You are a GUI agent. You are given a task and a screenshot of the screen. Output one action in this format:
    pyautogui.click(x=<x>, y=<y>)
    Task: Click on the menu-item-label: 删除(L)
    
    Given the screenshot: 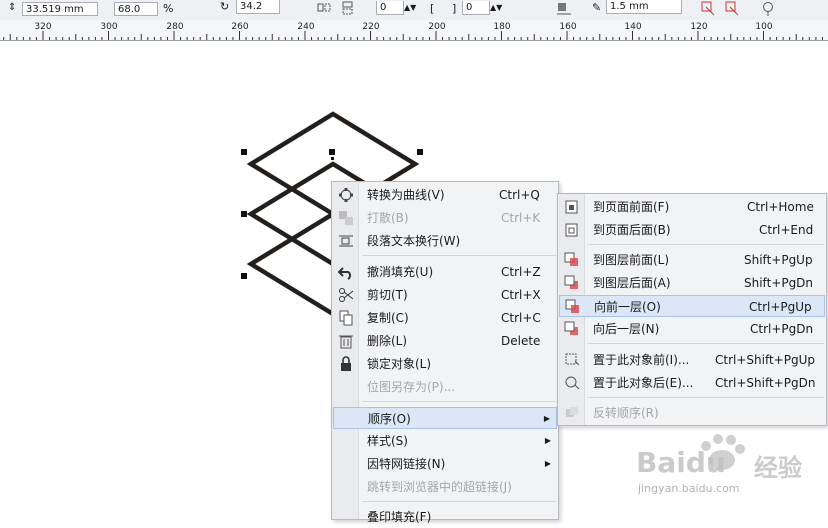 What is the action you would take?
    pyautogui.click(x=387, y=341)
    